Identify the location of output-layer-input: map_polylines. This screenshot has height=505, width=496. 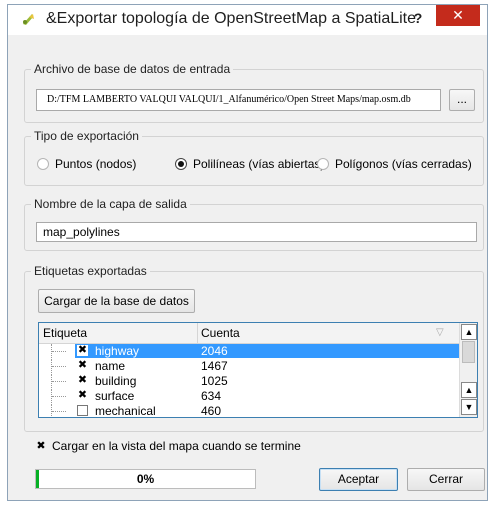
(256, 232).